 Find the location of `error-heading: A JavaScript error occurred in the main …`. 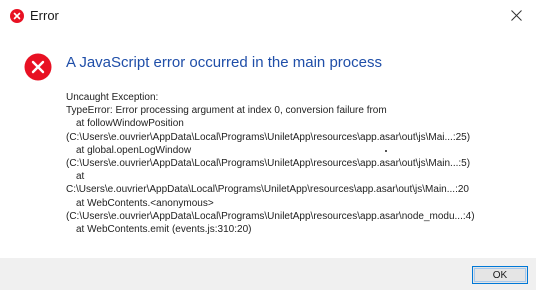

error-heading: A JavaScript error occurred in the main … is located at coordinates (224, 62).